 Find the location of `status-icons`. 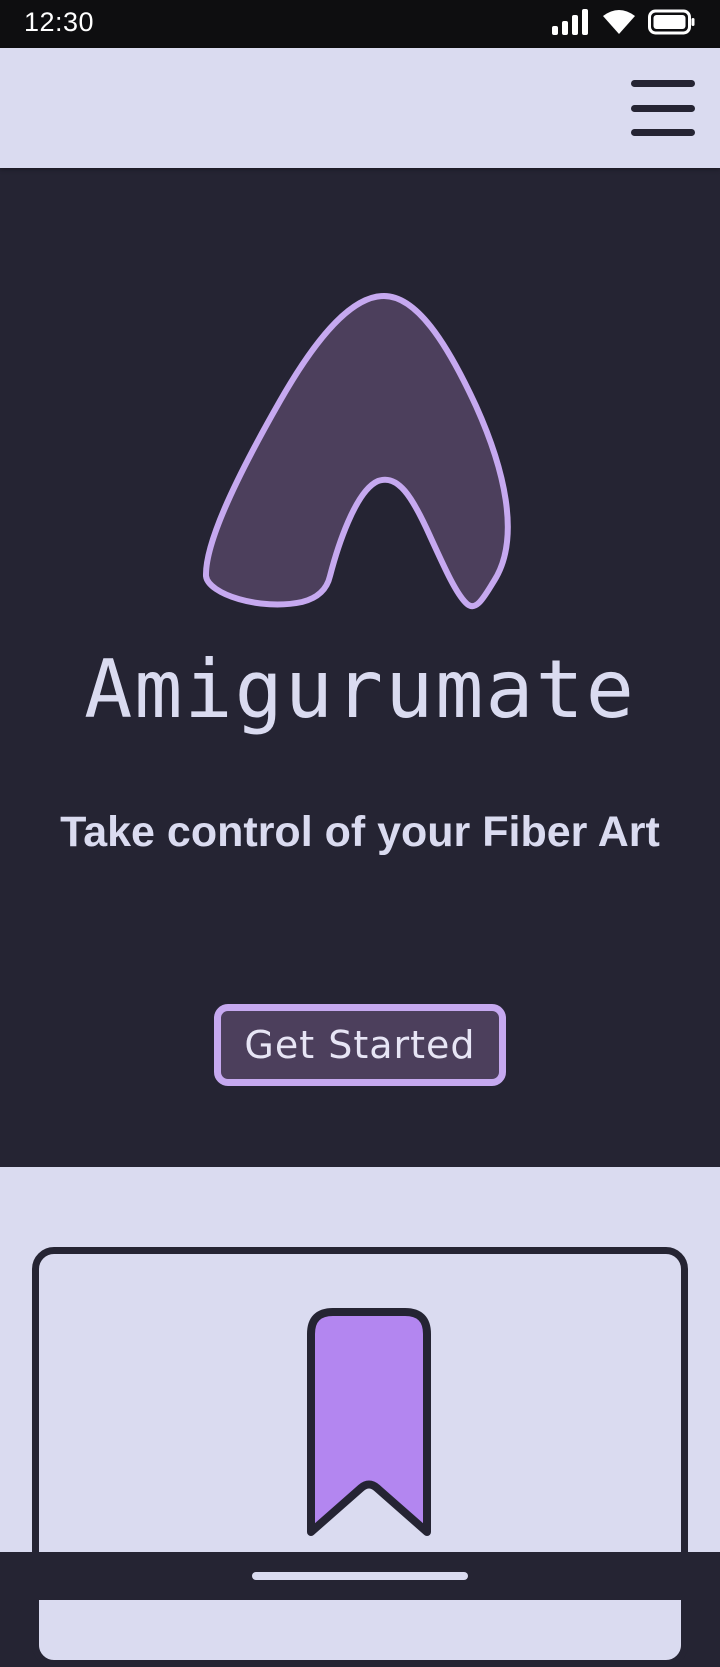

status-icons is located at coordinates (624, 24).